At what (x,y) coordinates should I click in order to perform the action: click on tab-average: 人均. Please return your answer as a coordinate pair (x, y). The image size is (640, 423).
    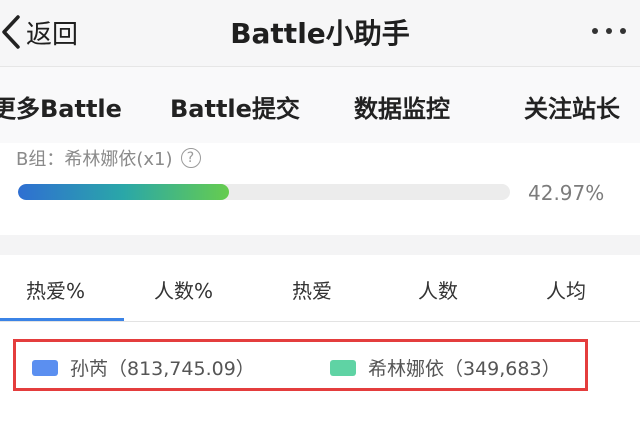
    Looking at the image, I should click on (566, 289).